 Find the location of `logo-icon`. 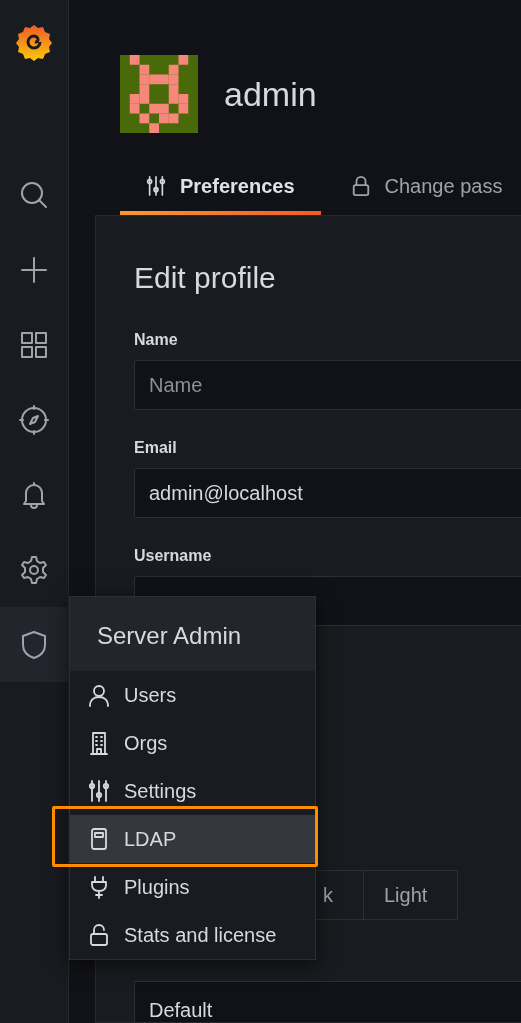

logo-icon is located at coordinates (34, 42).